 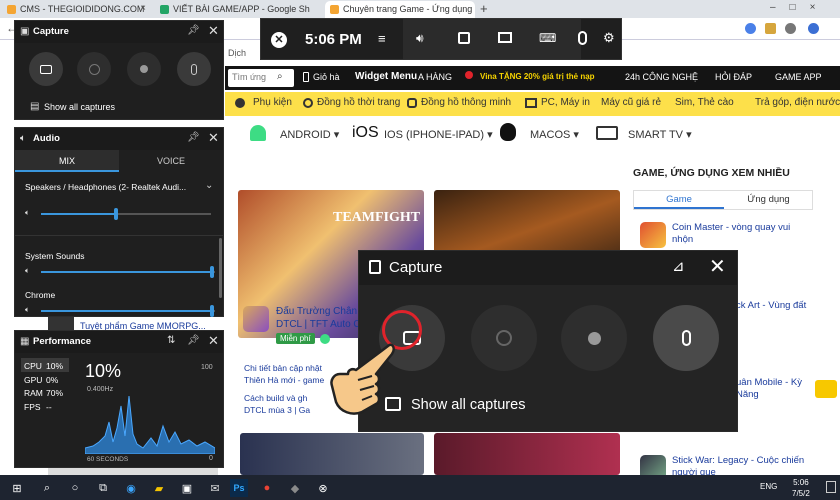 I want to click on clock: 5:06 7/5/2, so click(x=801, y=488).